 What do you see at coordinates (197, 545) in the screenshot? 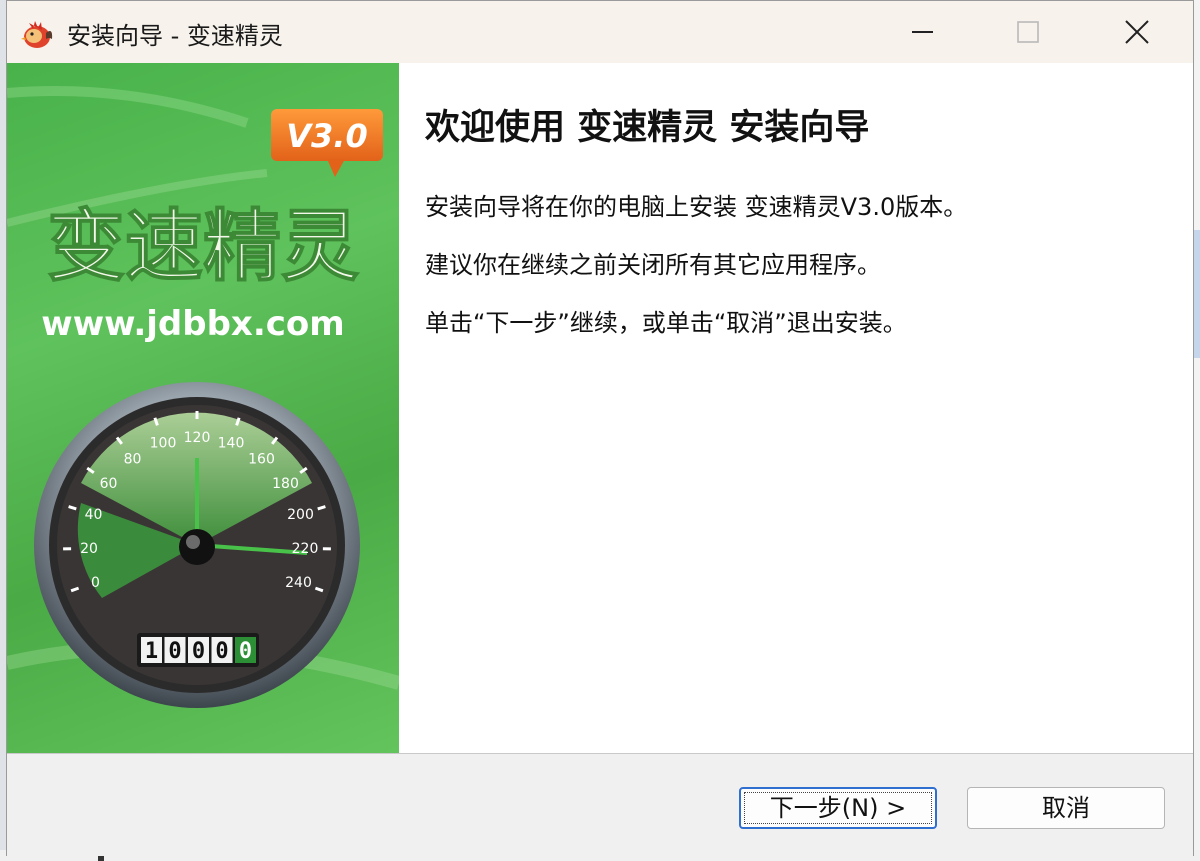
I see `speedometer-graphic: 020406080100 120 140160180200220240 10000` at bounding box center [197, 545].